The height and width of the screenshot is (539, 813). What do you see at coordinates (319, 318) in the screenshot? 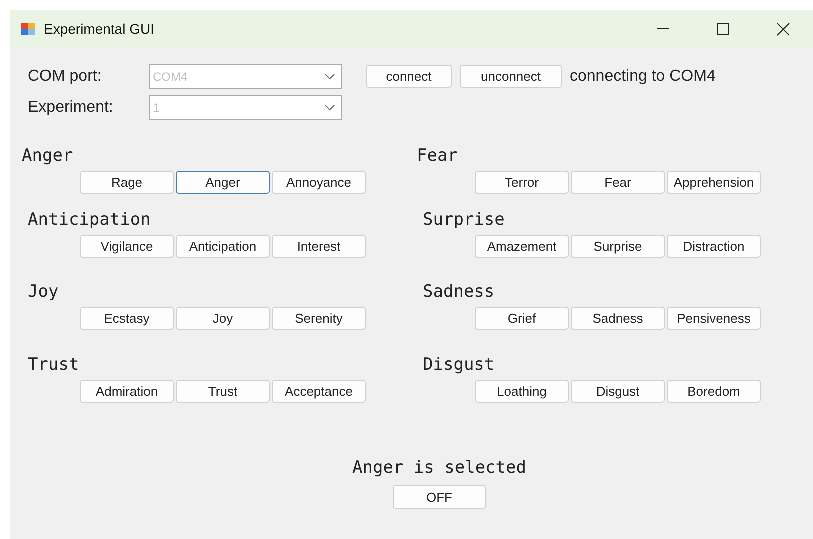
I see `emotion-button: Serenity` at bounding box center [319, 318].